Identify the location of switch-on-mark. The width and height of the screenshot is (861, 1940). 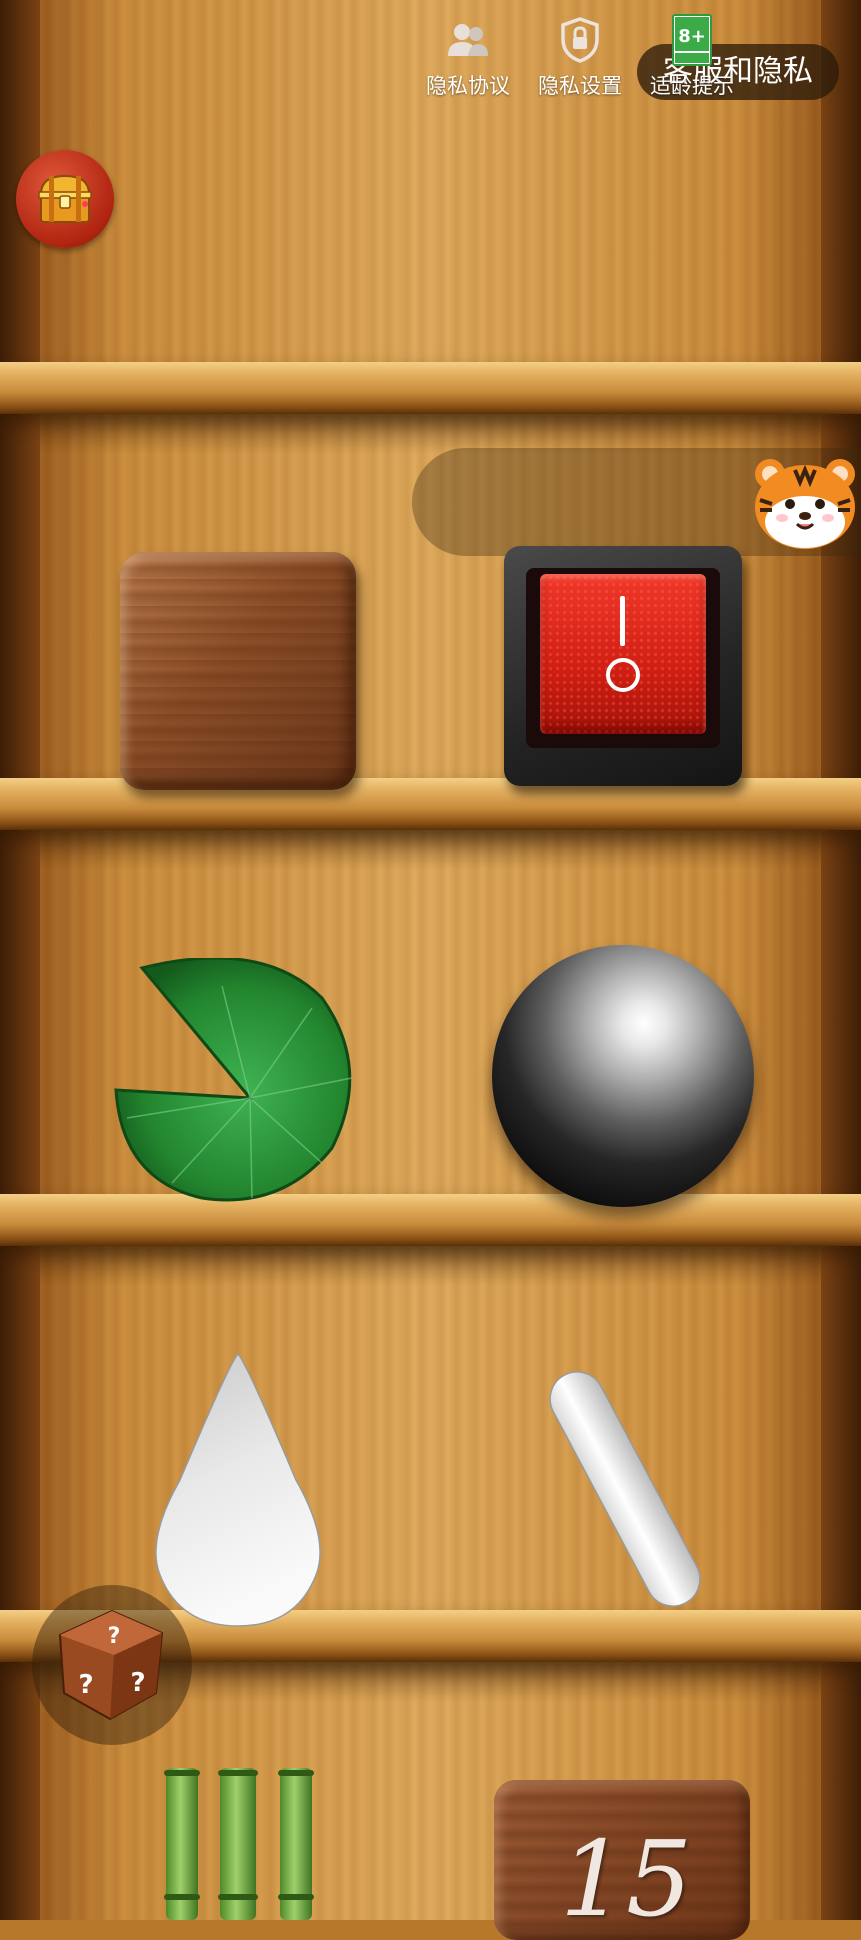
(622, 621).